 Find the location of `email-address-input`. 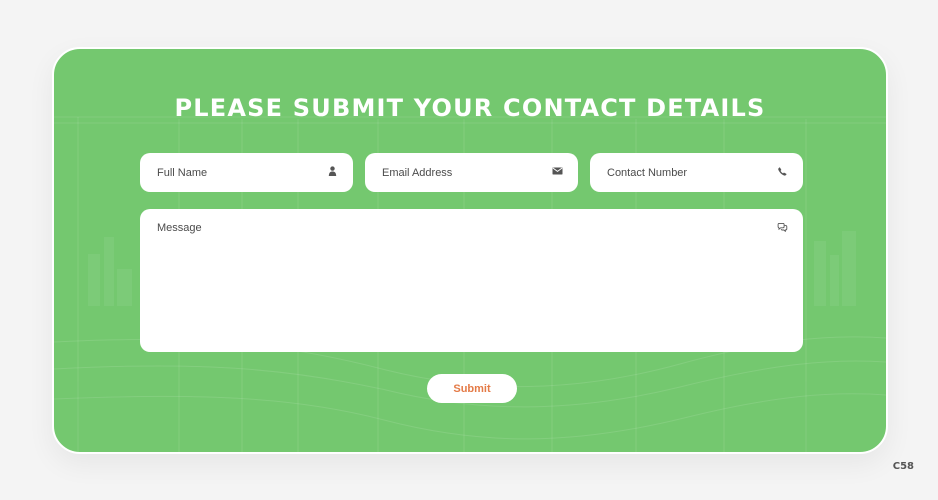

email-address-input is located at coordinates (471, 172).